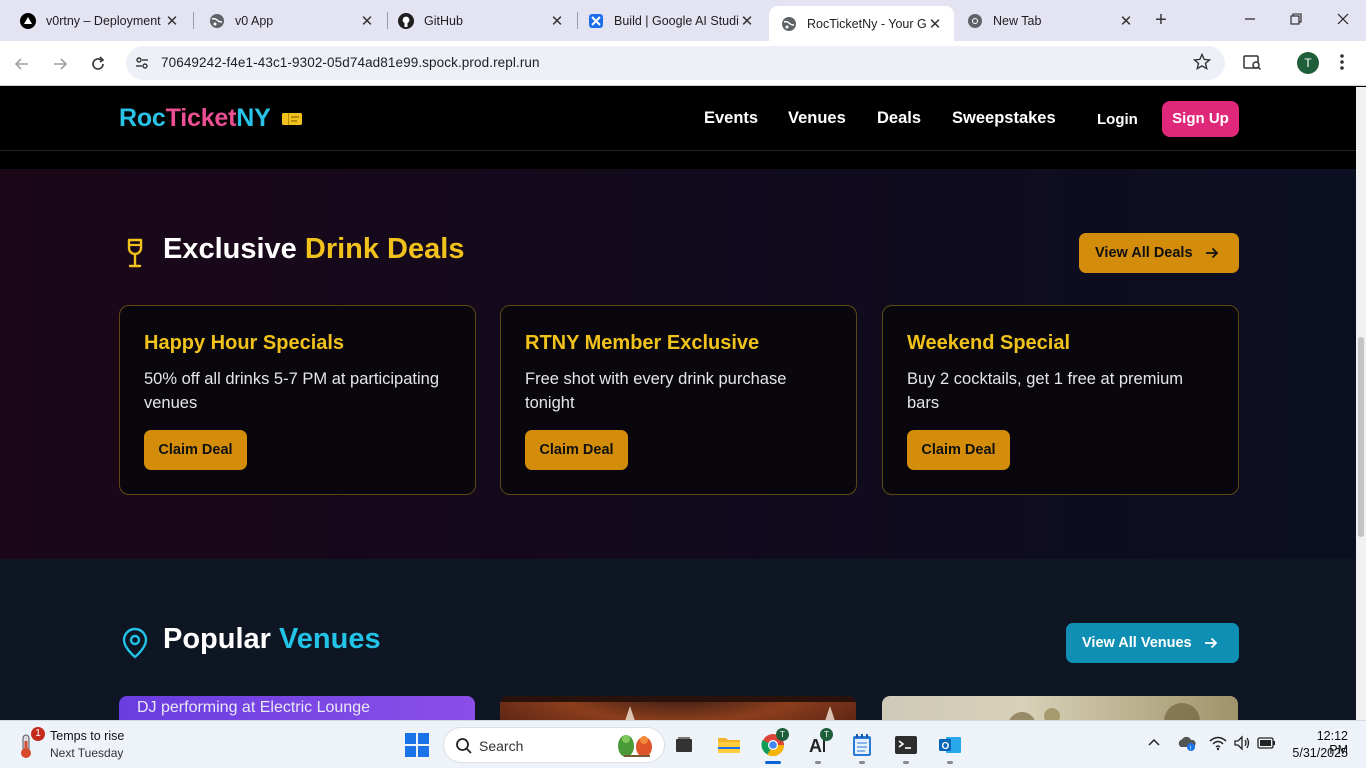 This screenshot has width=1366, height=768. Describe the element at coordinates (1308, 63) in the screenshot. I see `profile-avatar: T` at that location.